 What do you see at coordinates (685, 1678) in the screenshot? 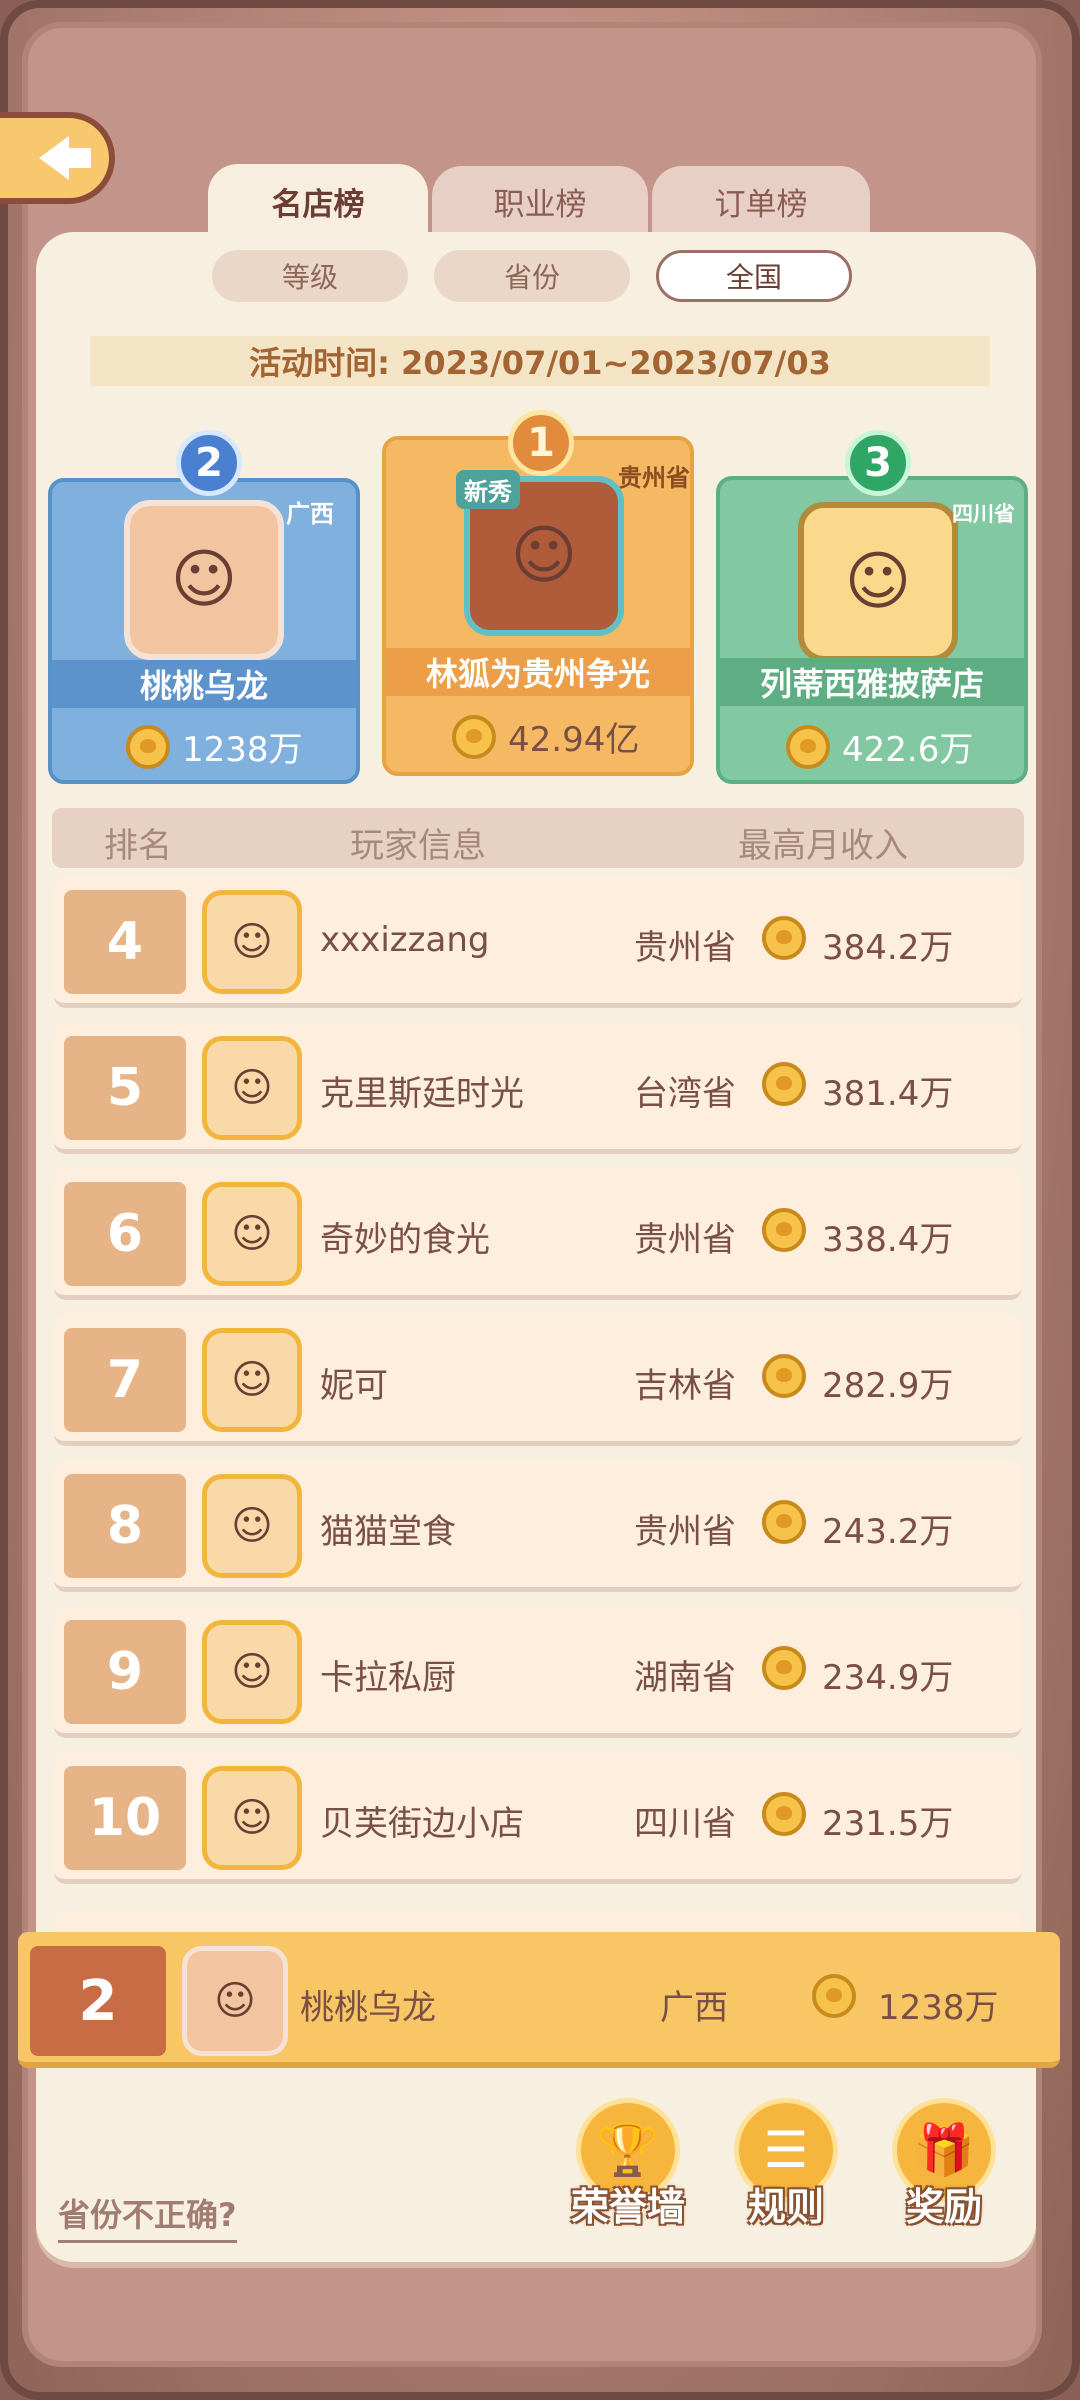
I see `row-province: 湖南省` at bounding box center [685, 1678].